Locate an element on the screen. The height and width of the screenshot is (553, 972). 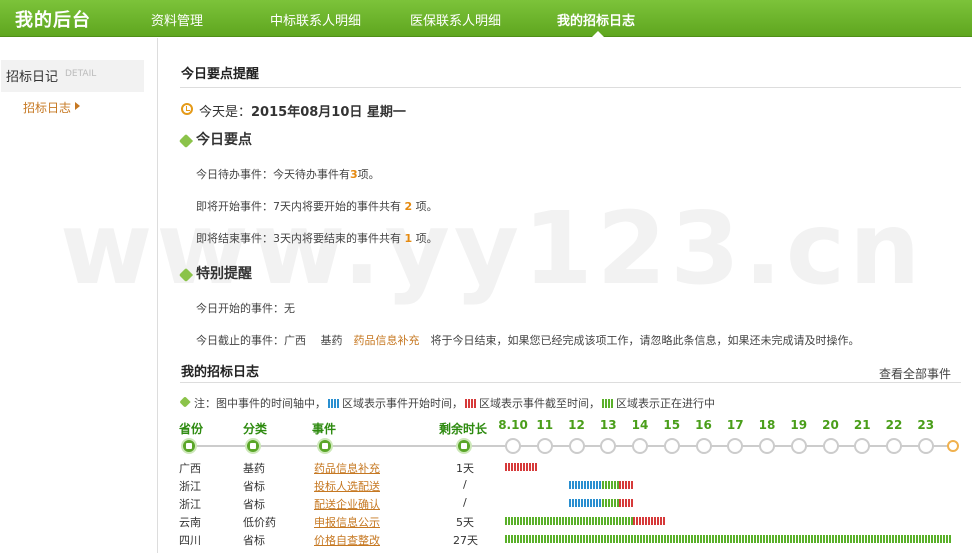
timeline-date-label: 18 is located at coordinates (767, 425).